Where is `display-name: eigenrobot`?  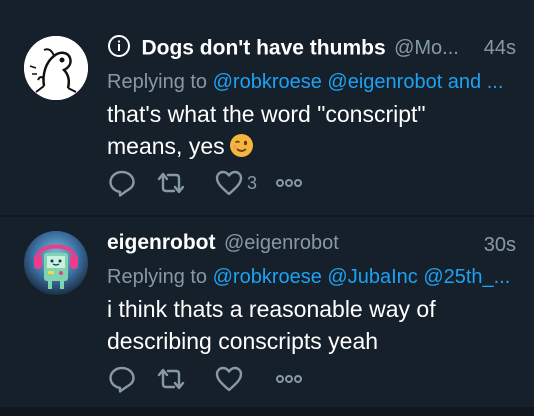
display-name: eigenrobot is located at coordinates (161, 242).